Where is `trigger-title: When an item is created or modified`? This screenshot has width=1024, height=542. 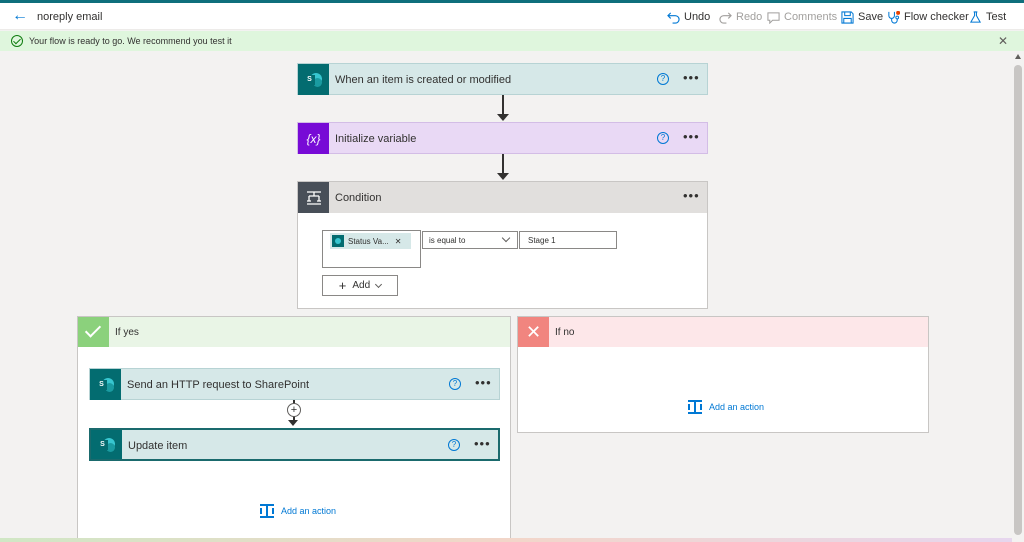 trigger-title: When an item is created or modified is located at coordinates (423, 80).